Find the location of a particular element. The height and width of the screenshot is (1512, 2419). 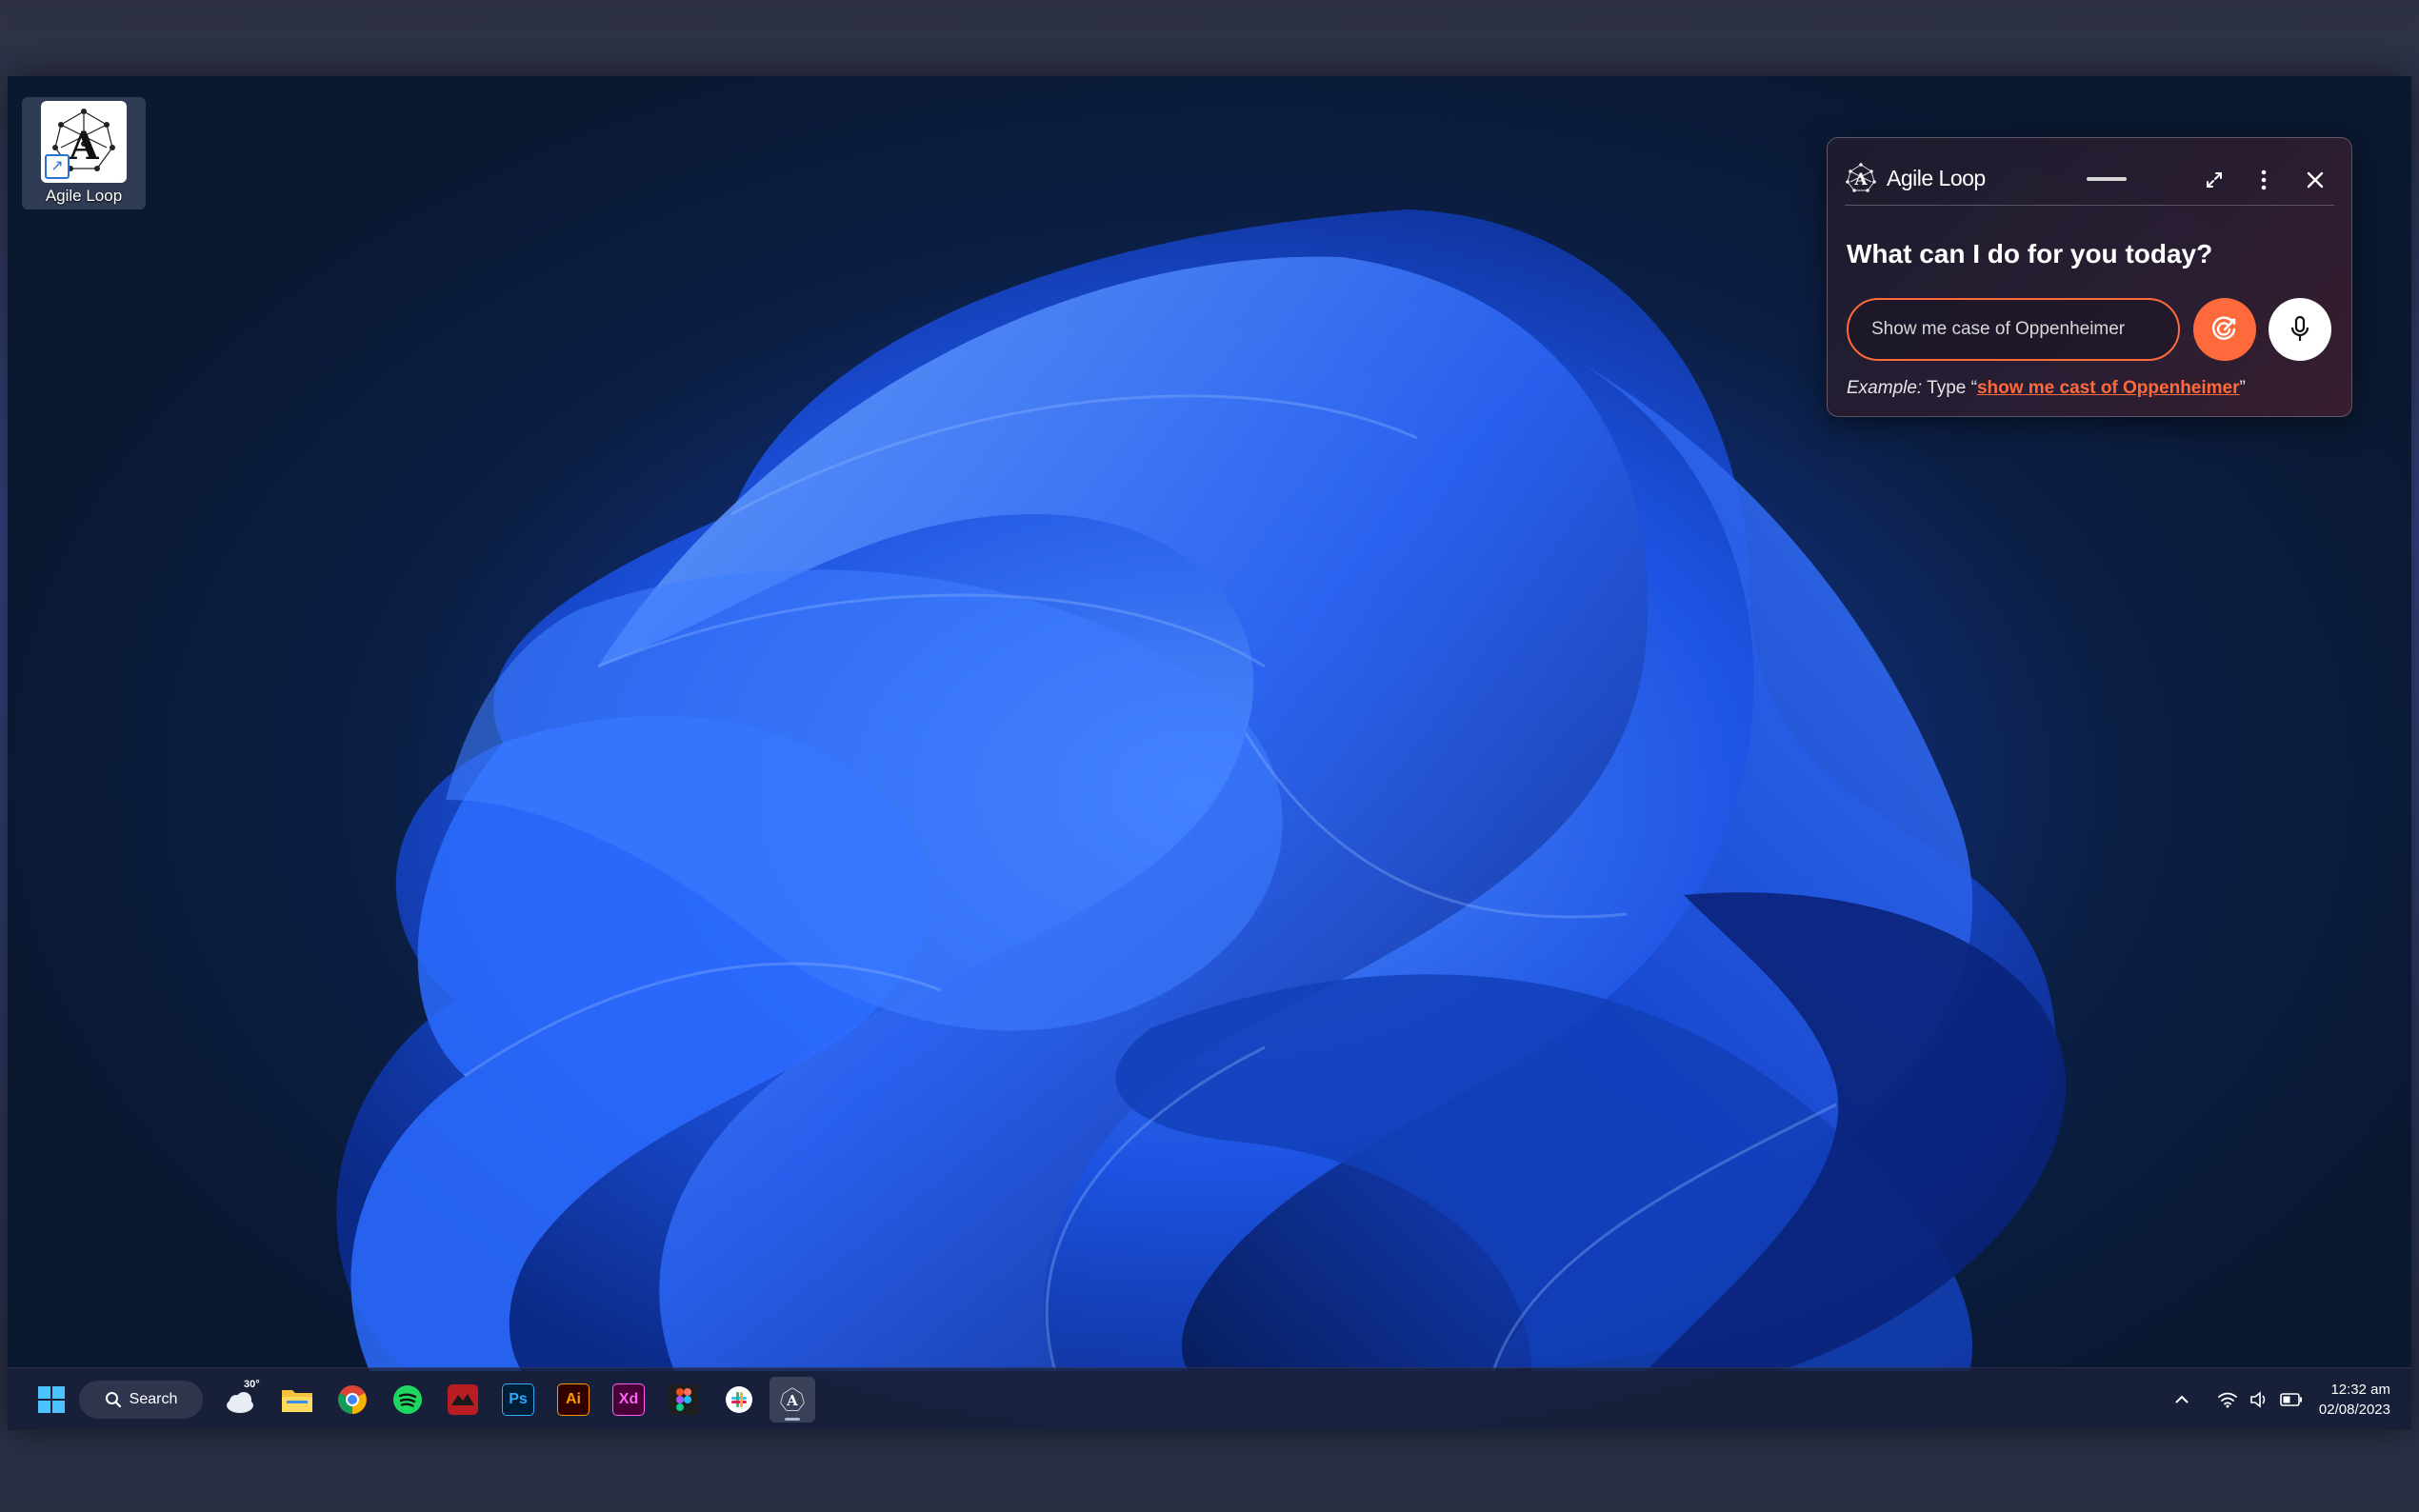

spotify-button is located at coordinates (407, 1399).